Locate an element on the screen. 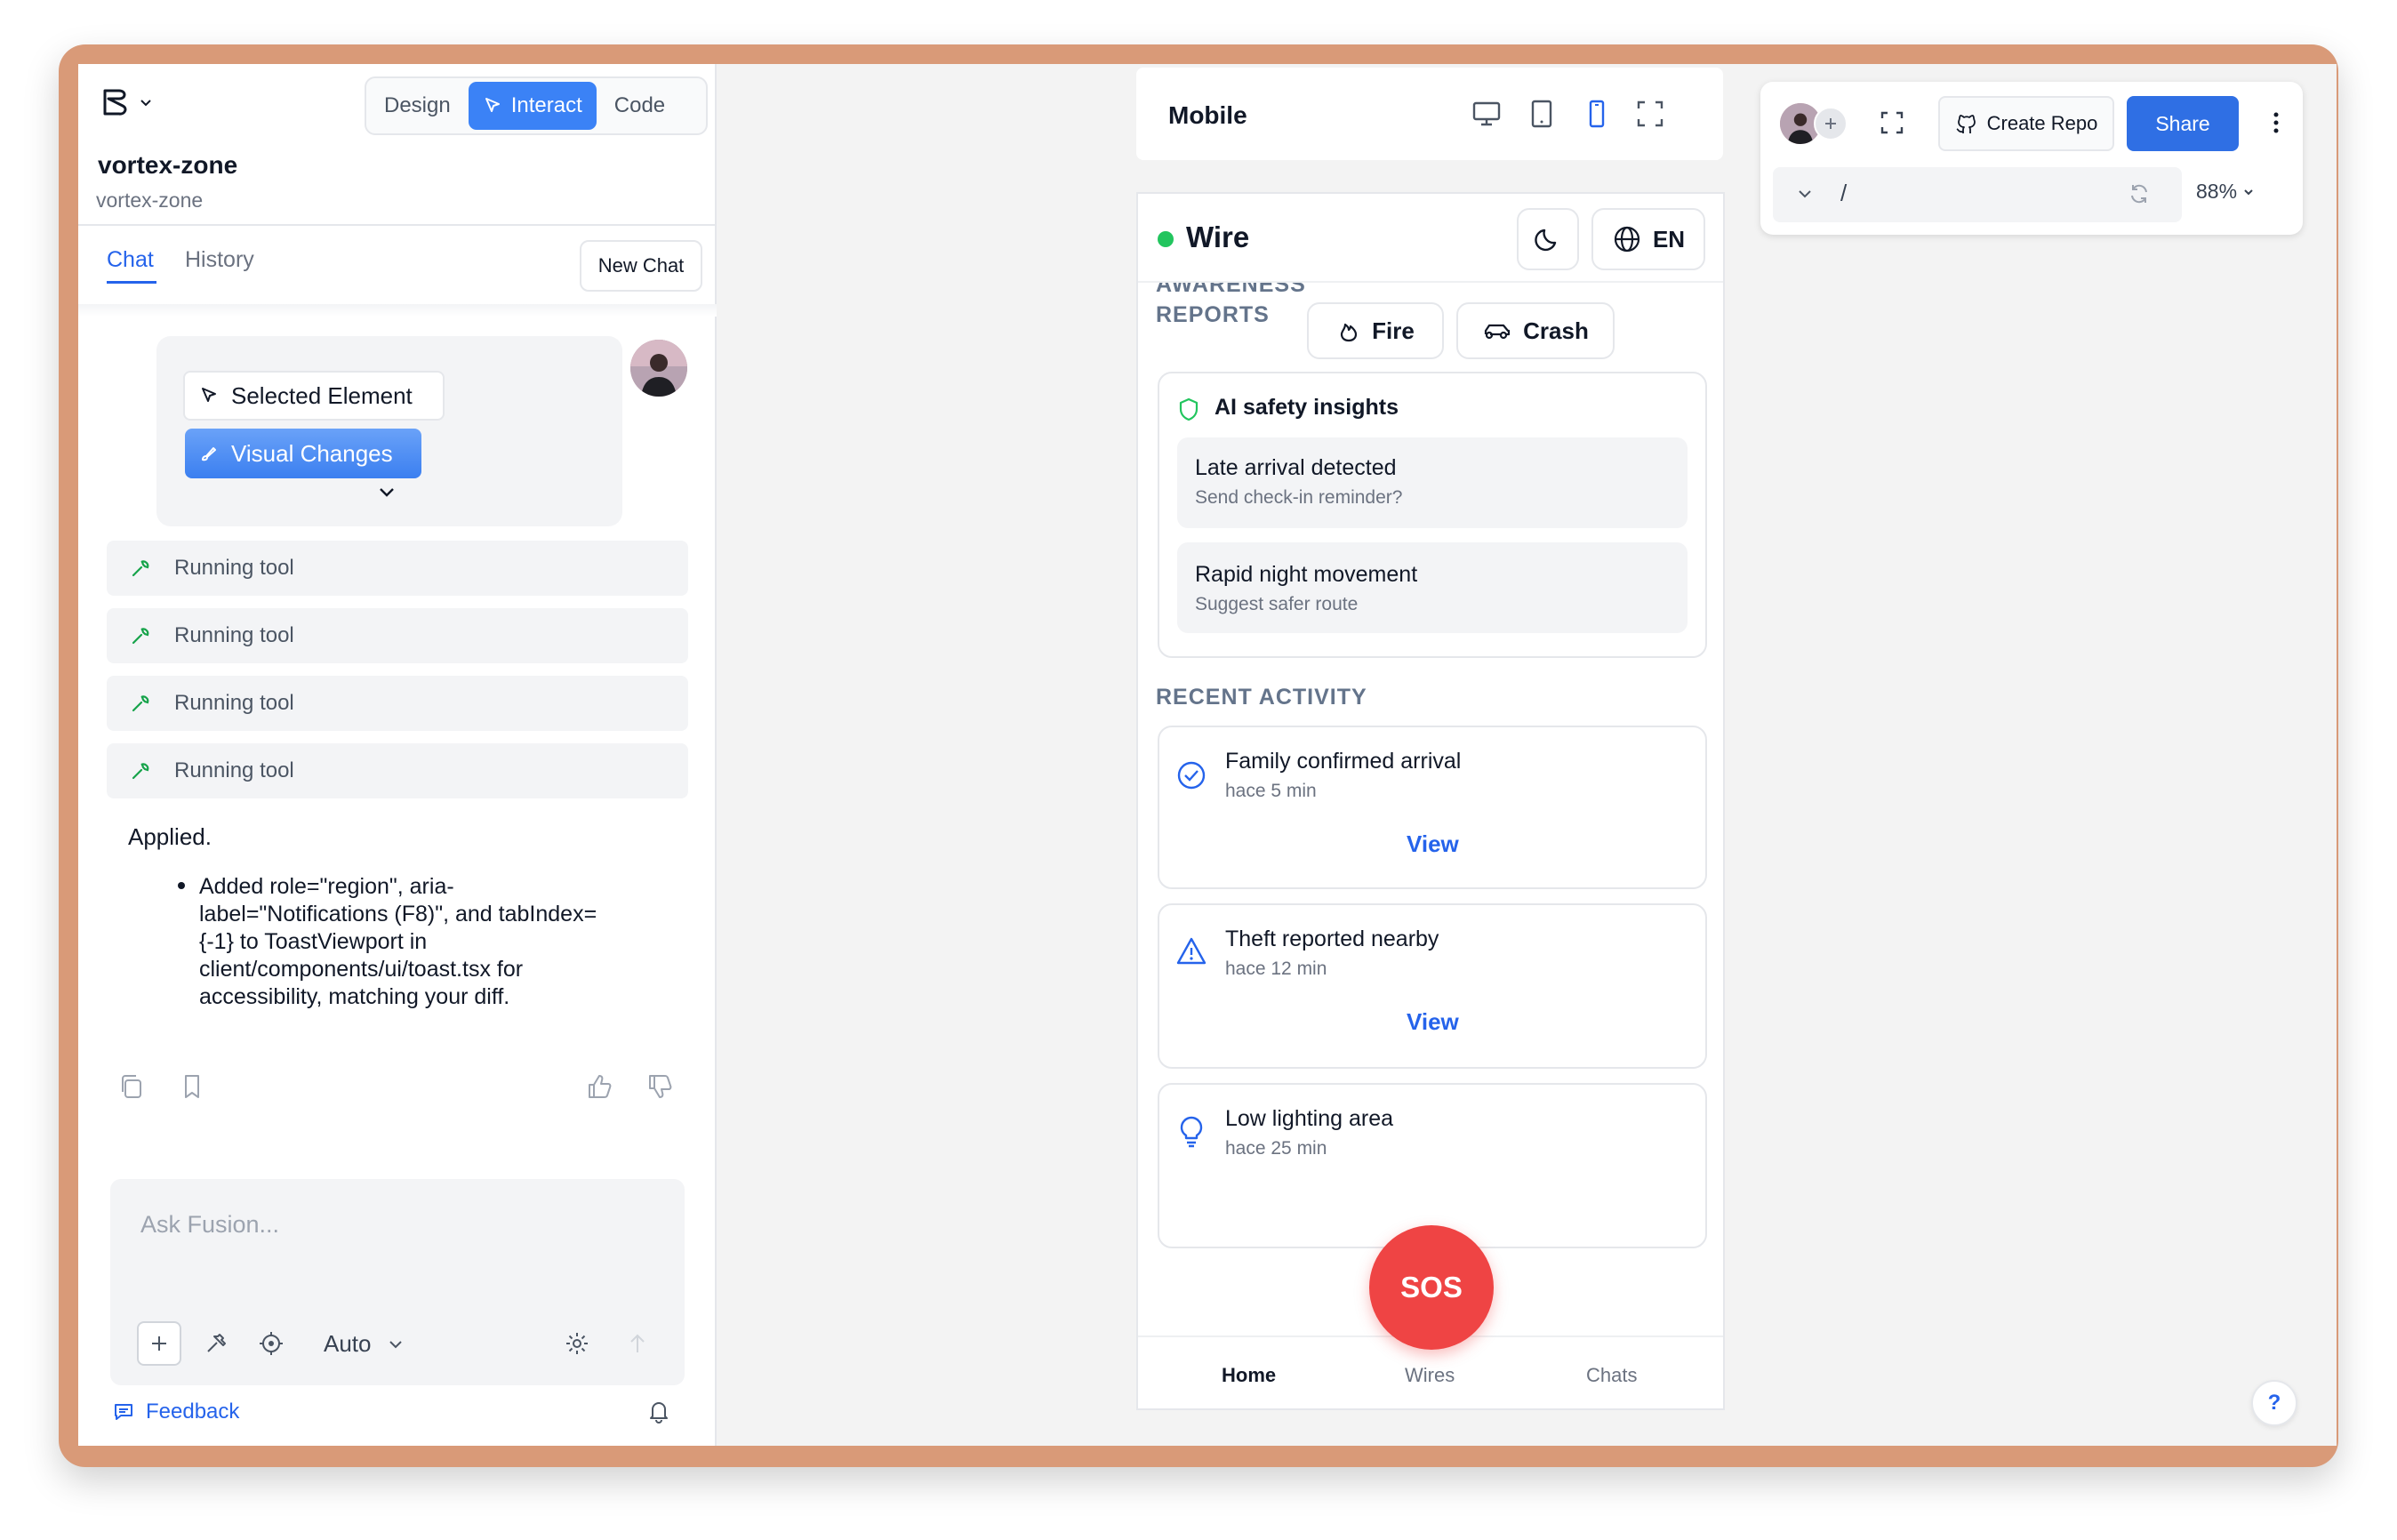 The image size is (2397, 1540). add-attachment-button is located at coordinates (159, 1343).